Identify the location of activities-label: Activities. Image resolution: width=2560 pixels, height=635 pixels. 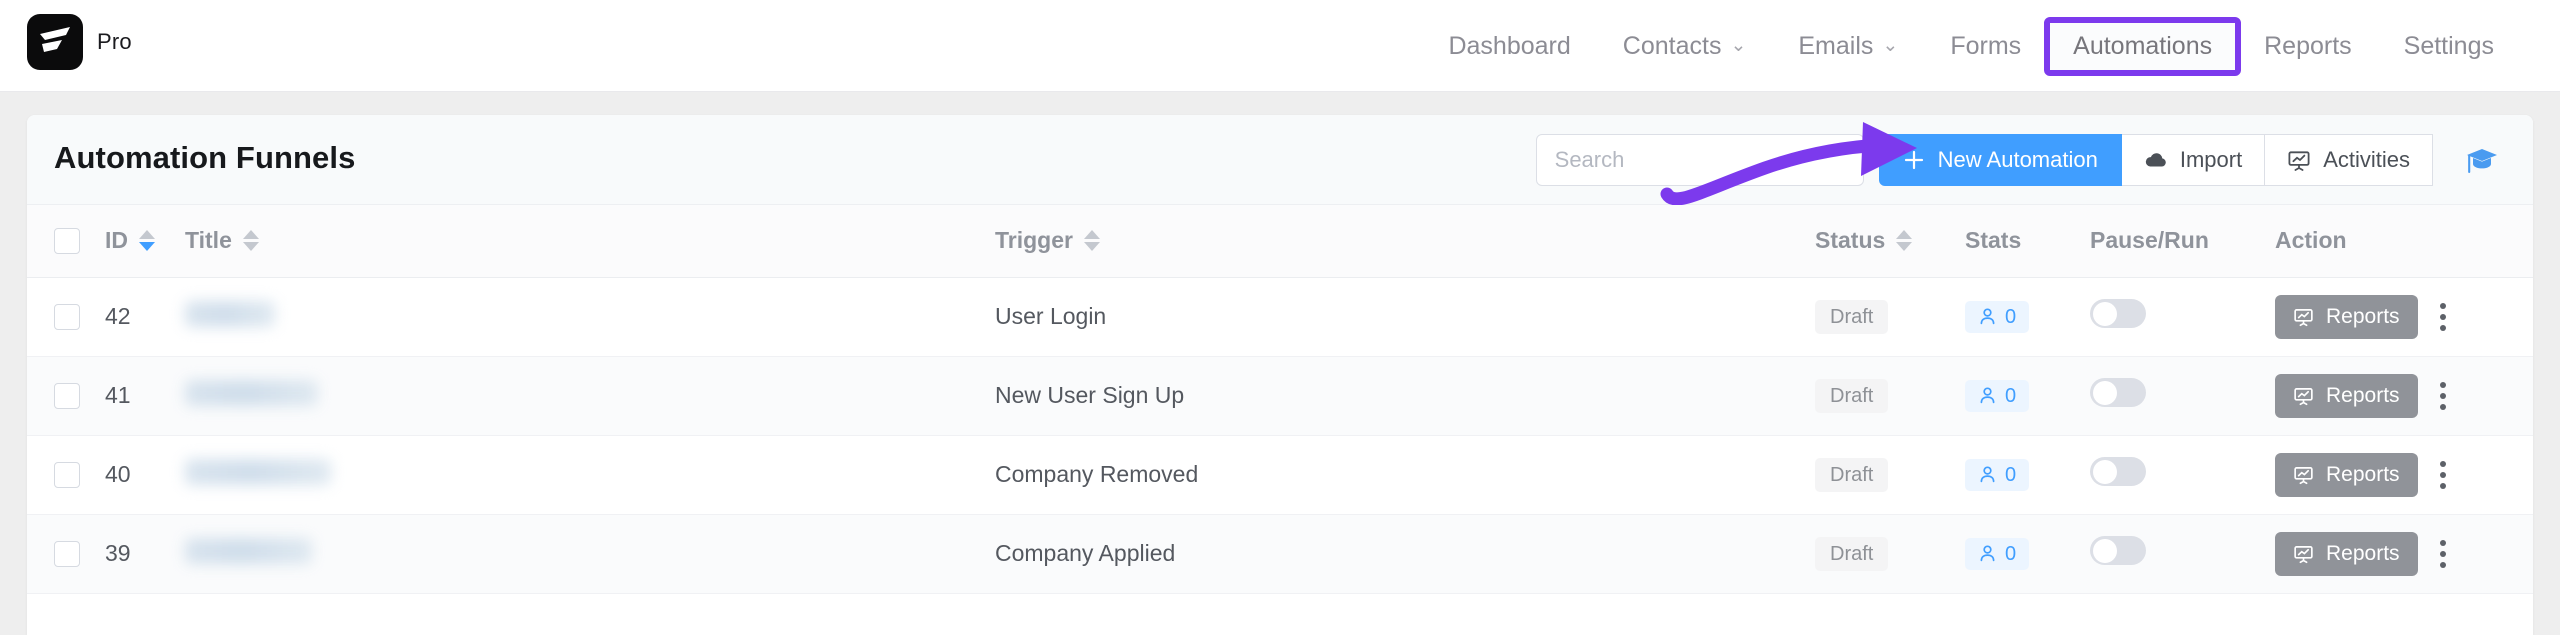
(2366, 159).